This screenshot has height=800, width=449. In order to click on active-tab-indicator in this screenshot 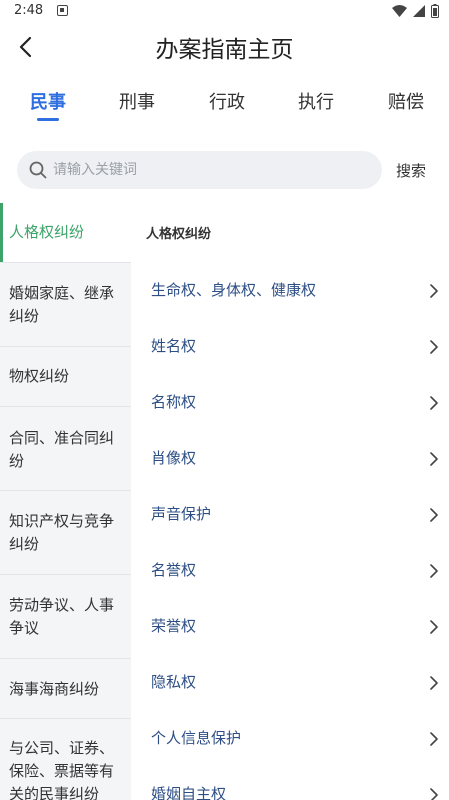, I will do `click(48, 119)`.